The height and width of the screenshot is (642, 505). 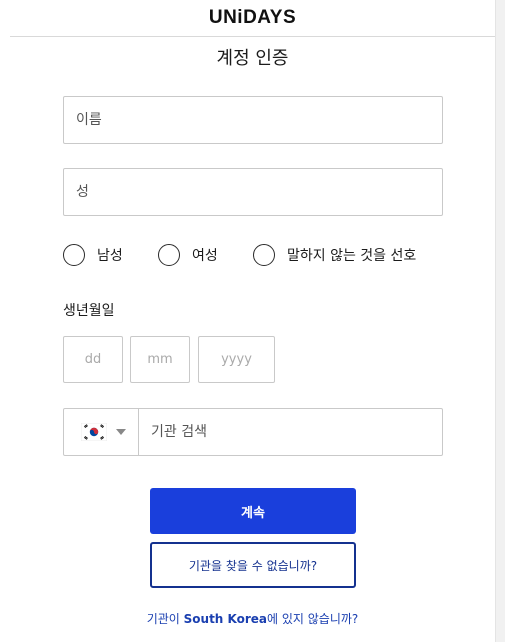 I want to click on unidays-logo: UNiDAYS, so click(x=252, y=18).